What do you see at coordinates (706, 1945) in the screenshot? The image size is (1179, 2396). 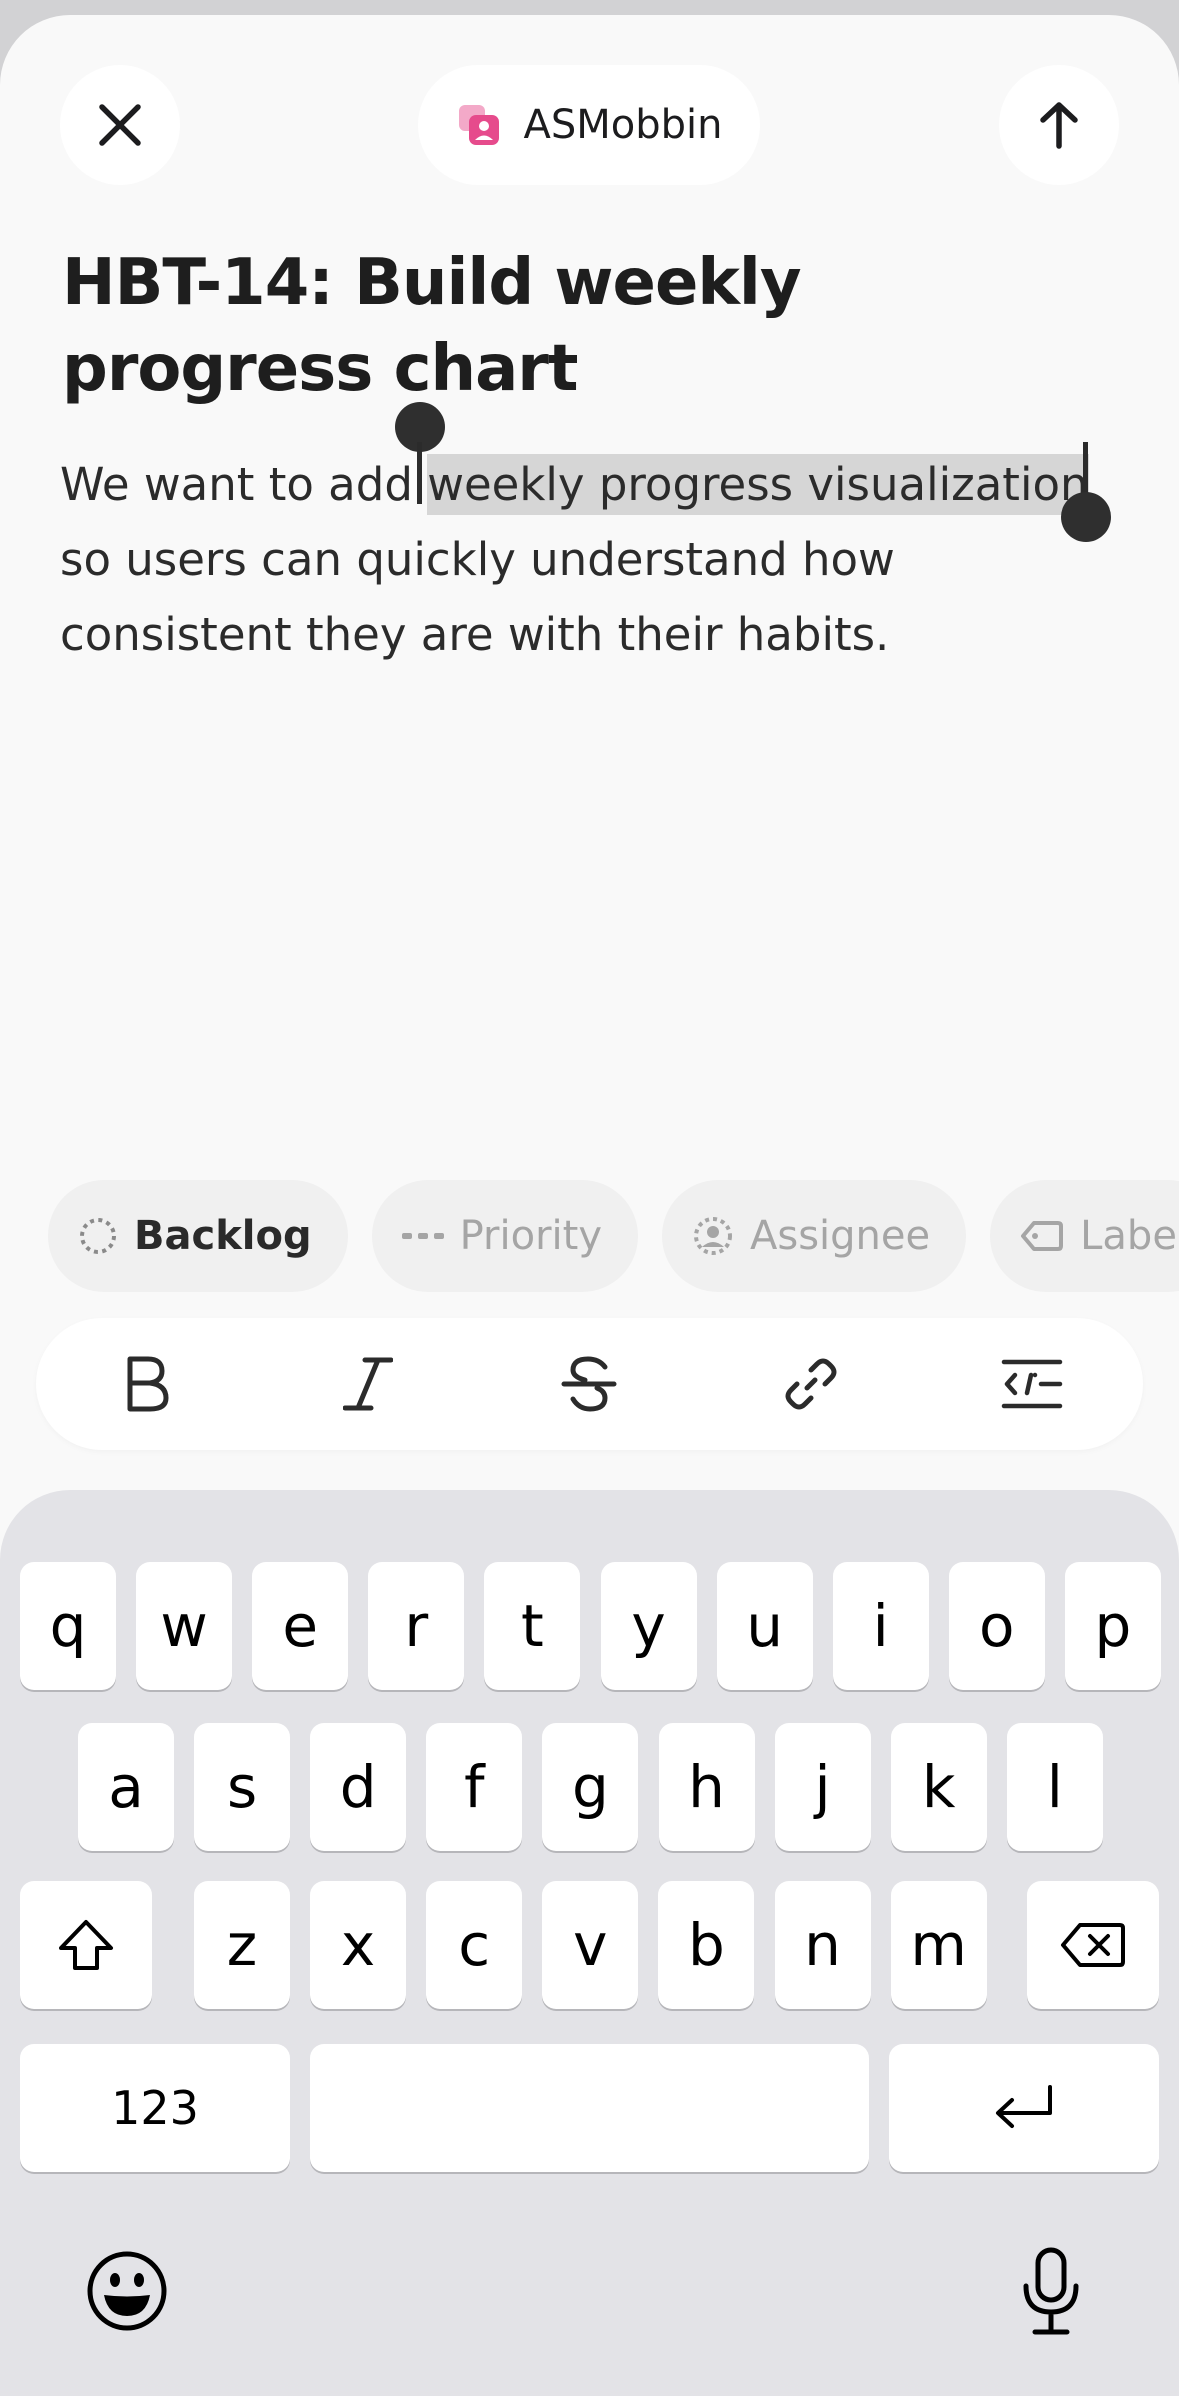 I see `key-b: b` at bounding box center [706, 1945].